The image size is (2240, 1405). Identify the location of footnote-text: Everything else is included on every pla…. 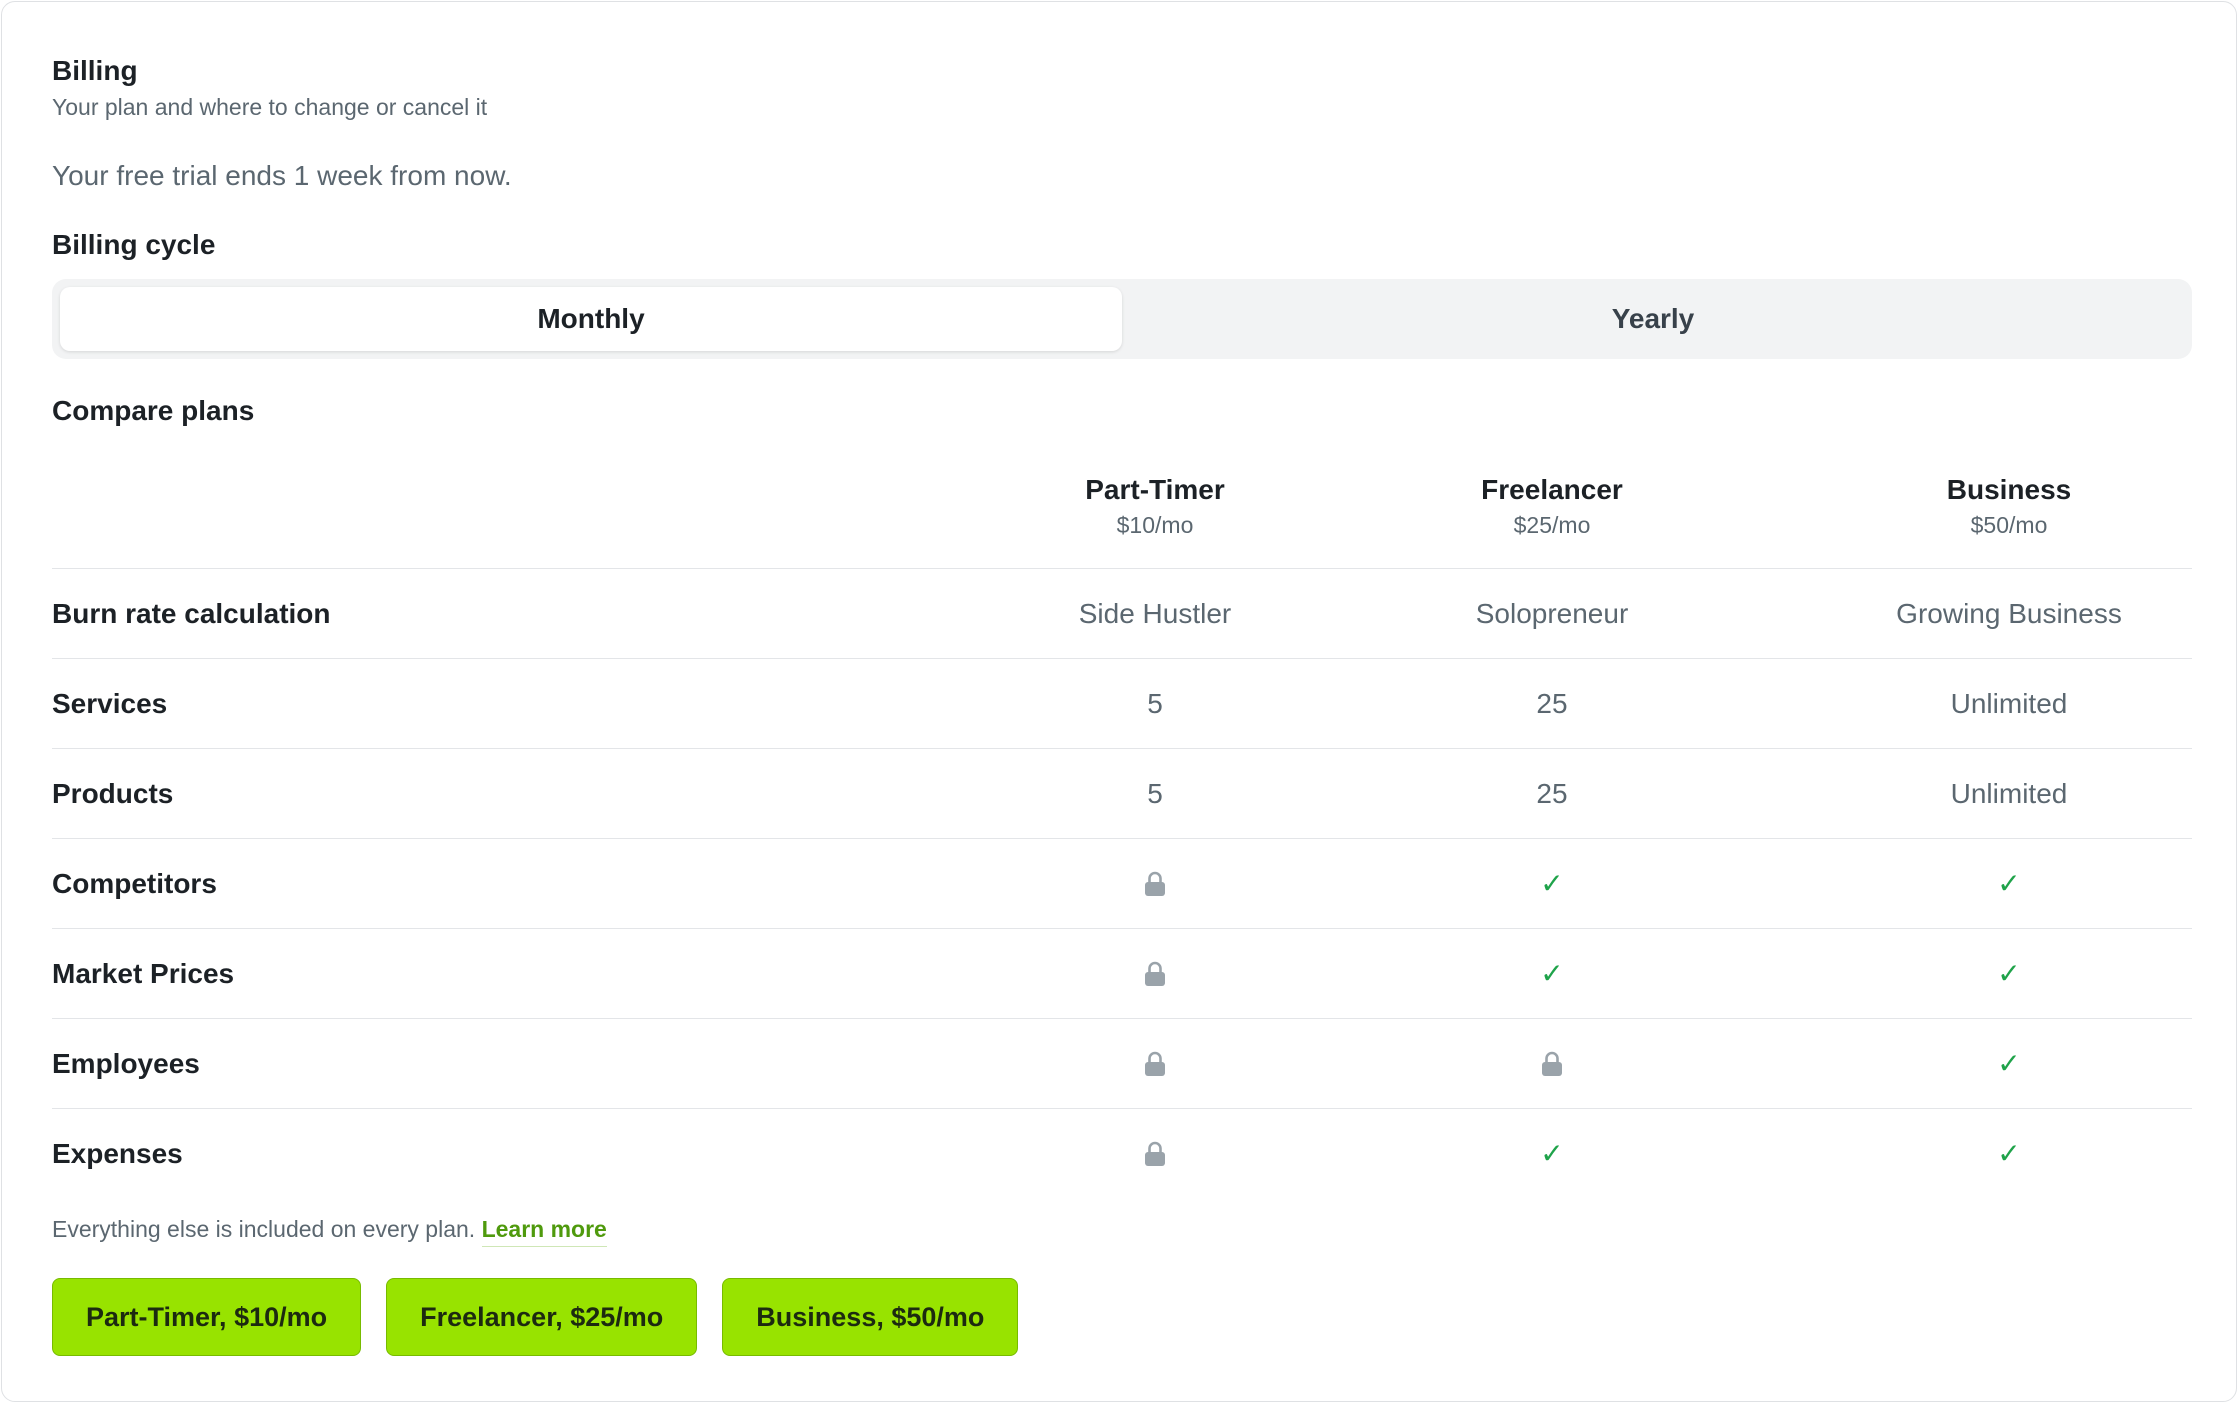
(264, 1229).